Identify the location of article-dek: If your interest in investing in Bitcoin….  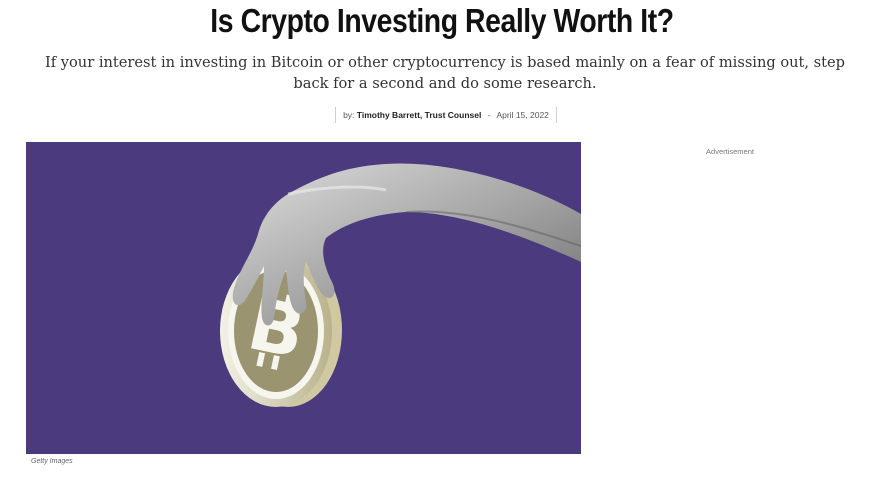
(445, 73).